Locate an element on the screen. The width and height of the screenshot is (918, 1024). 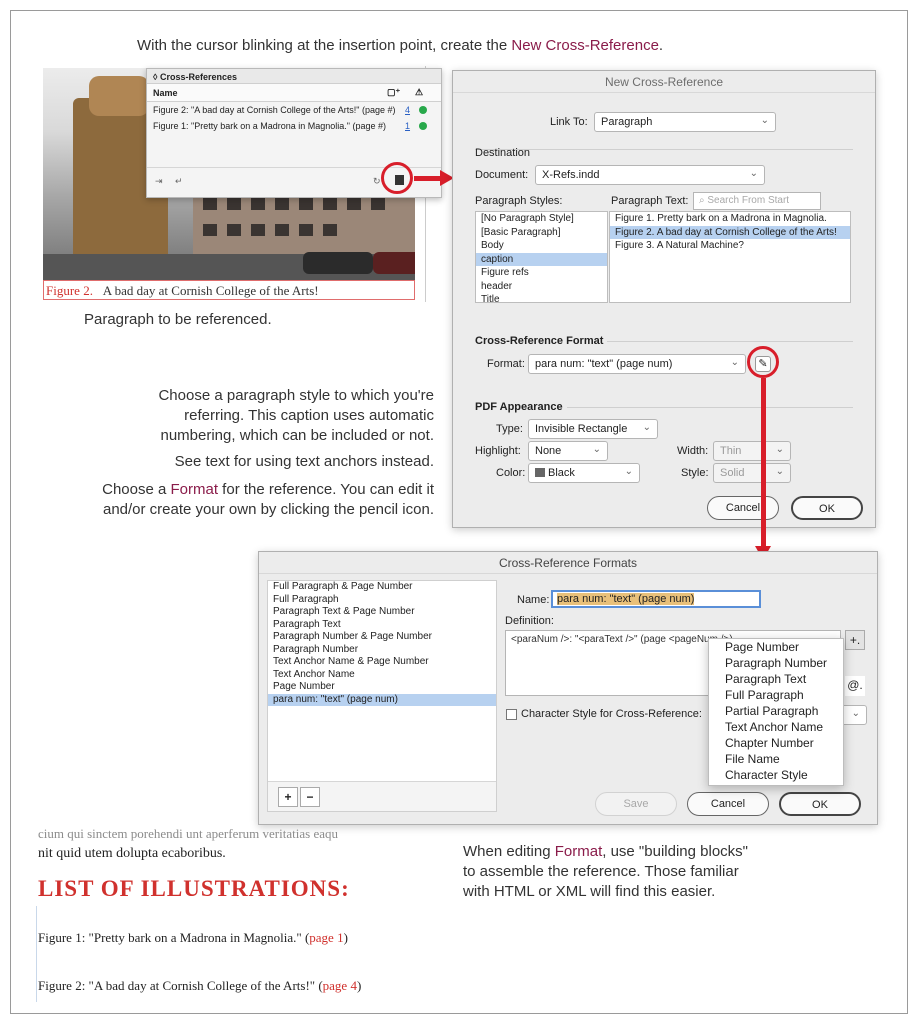
link-to-select: Paragraph ⌄ is located at coordinates (685, 122).